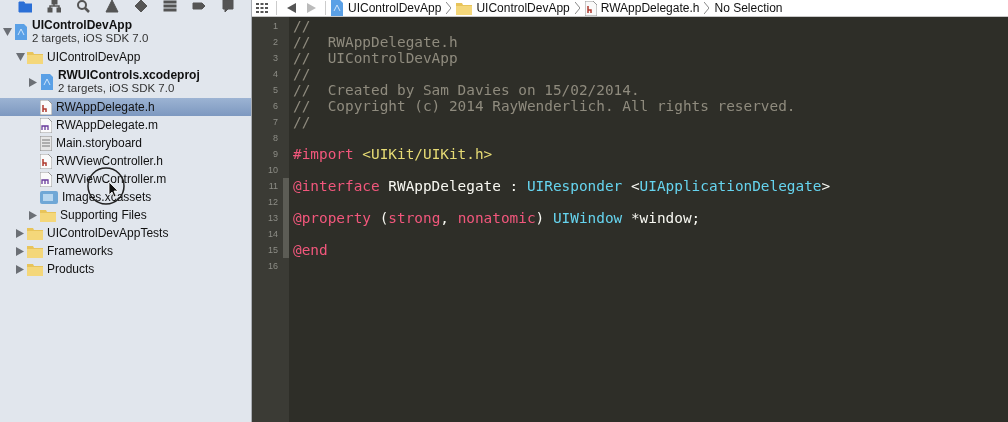 This screenshot has width=1008, height=422. Describe the element at coordinates (273, 202) in the screenshot. I see `line-number: 12` at that location.